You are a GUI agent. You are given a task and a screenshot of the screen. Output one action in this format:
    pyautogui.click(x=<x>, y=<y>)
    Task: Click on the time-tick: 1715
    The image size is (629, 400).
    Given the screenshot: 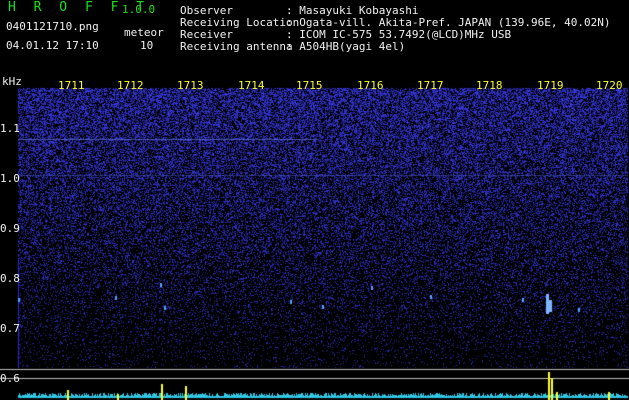 What is the action you would take?
    pyautogui.click(x=309, y=85)
    